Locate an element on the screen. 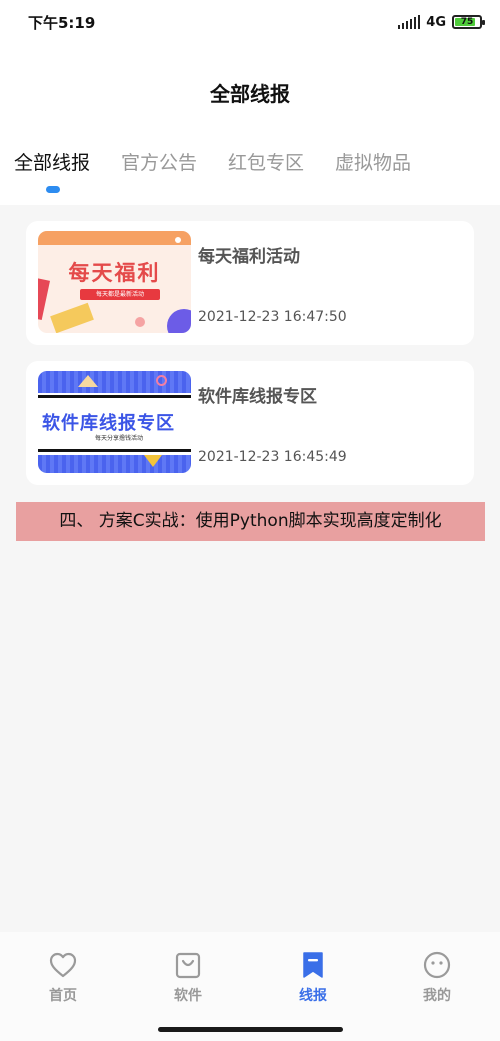  nav-label: 软件 is located at coordinates (188, 996).